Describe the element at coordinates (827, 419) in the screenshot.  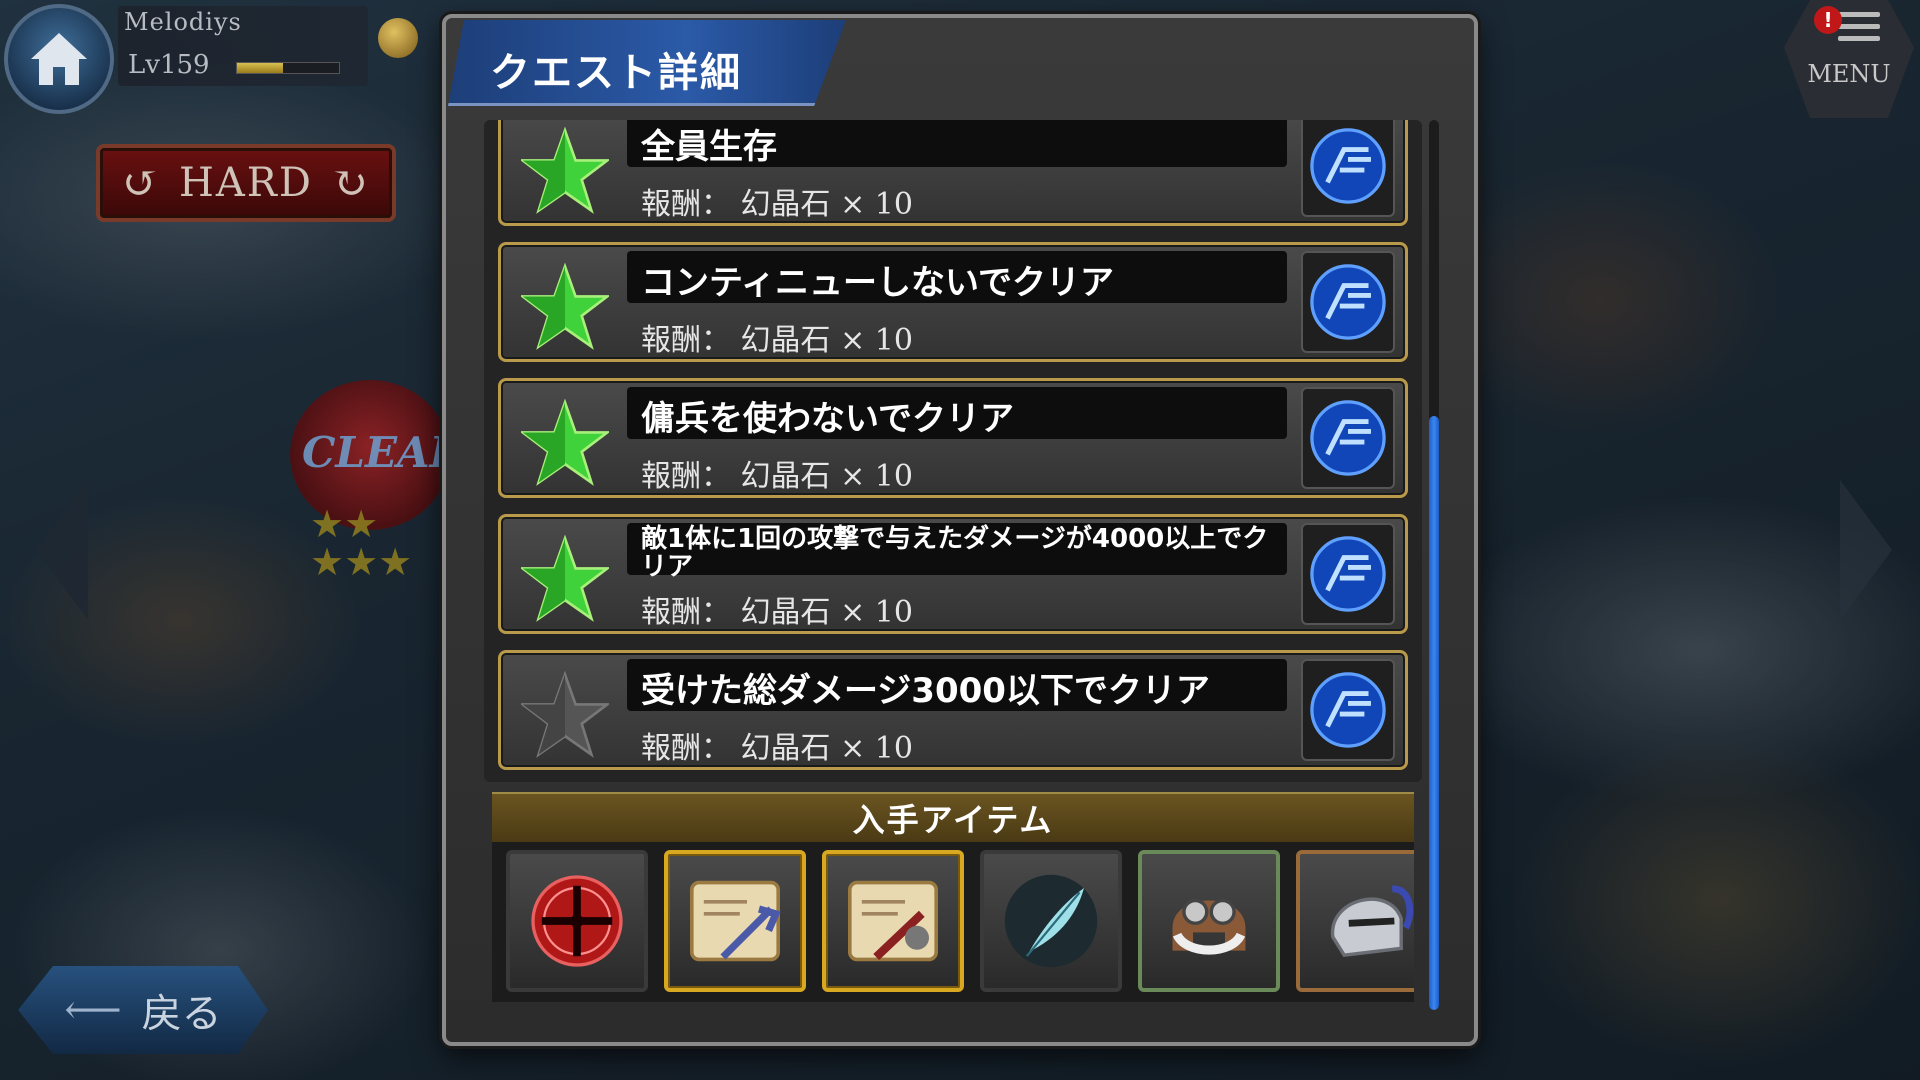
I see `mission-name: 傭兵を使わないでクリア` at that location.